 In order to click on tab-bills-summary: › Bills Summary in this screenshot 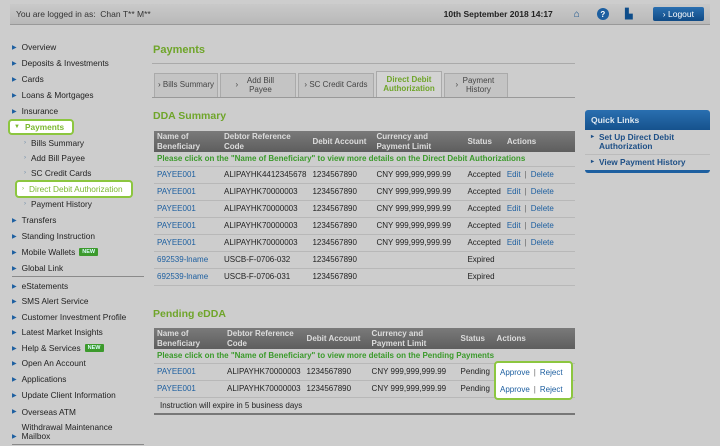, I will do `click(186, 85)`.